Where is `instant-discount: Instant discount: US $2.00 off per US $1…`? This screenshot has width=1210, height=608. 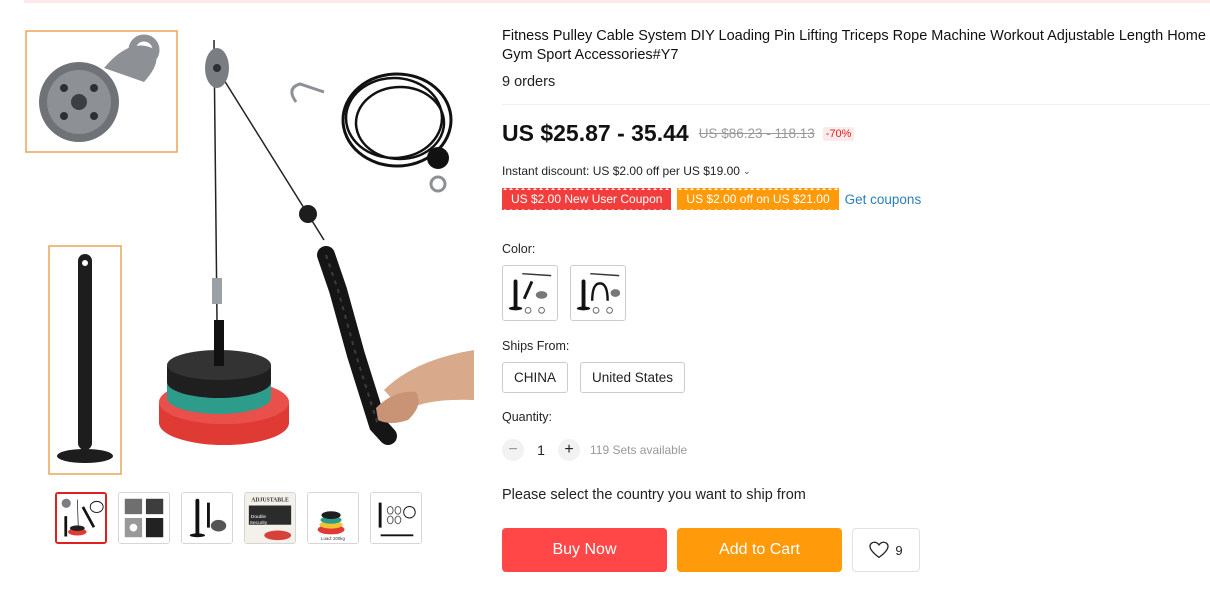
instant-discount: Instant discount: US $2.00 off per US $1… is located at coordinates (626, 171).